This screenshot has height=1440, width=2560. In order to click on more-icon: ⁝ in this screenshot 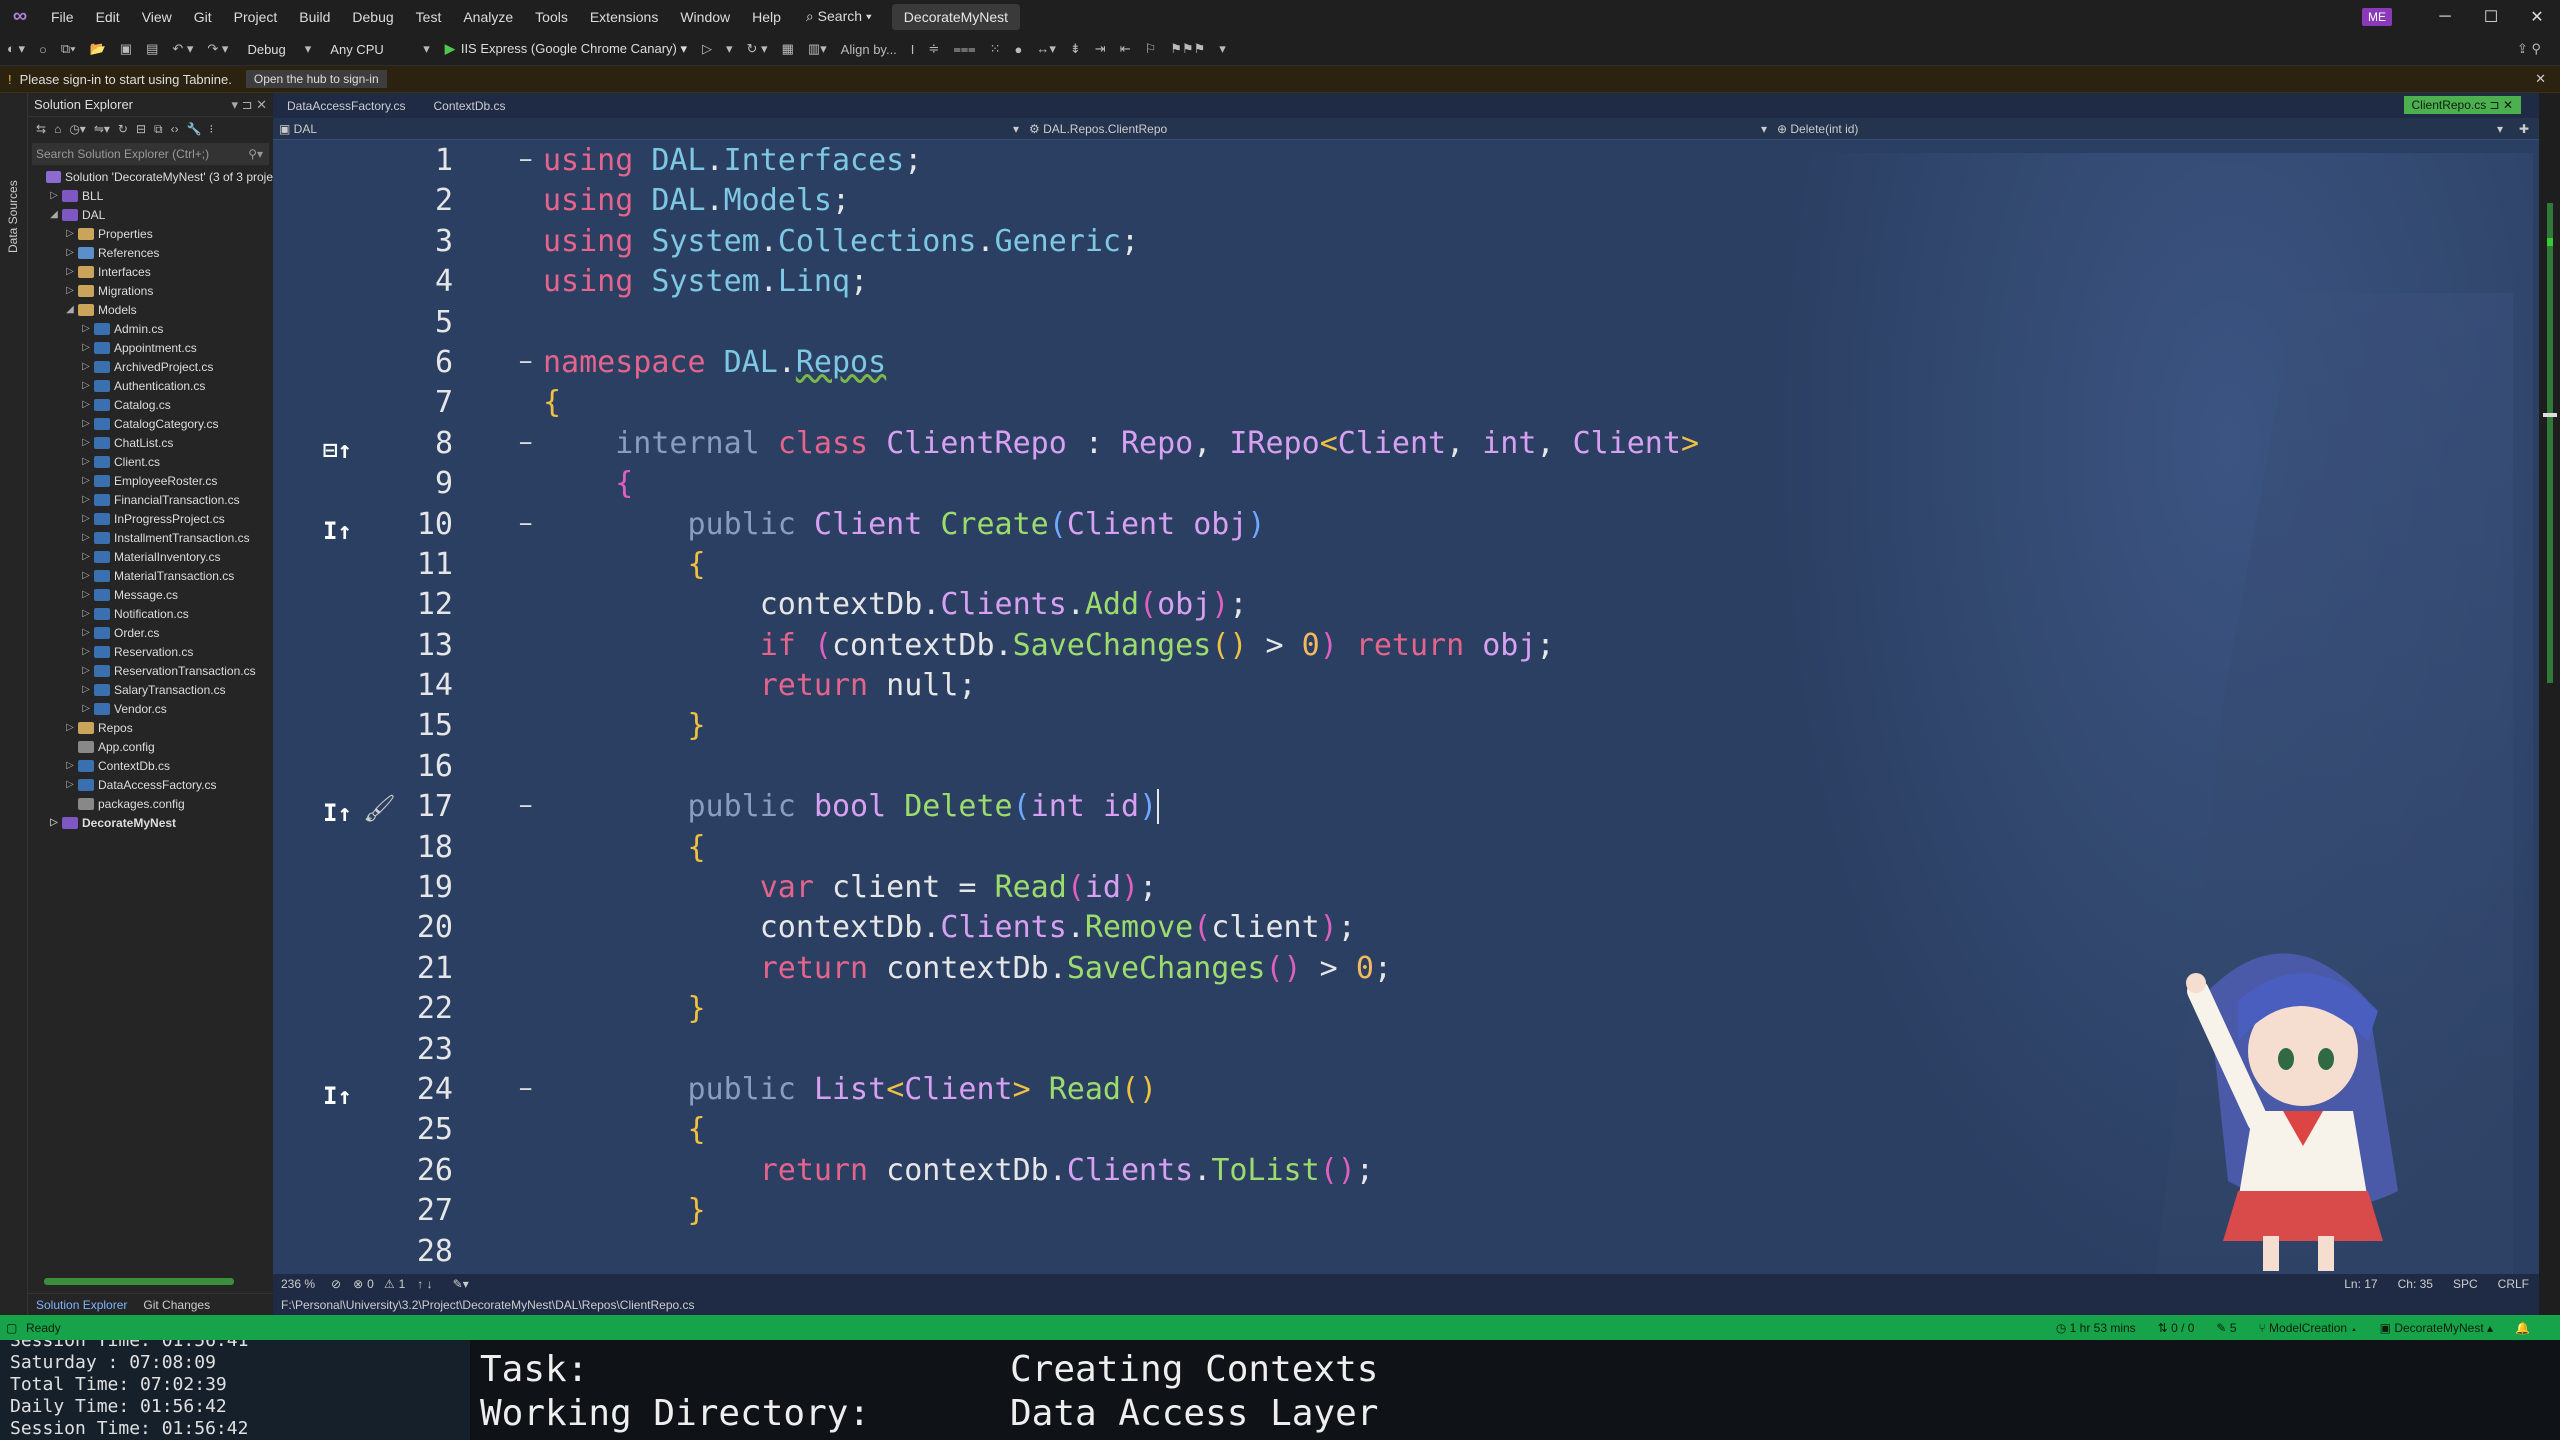, I will do `click(212, 129)`.